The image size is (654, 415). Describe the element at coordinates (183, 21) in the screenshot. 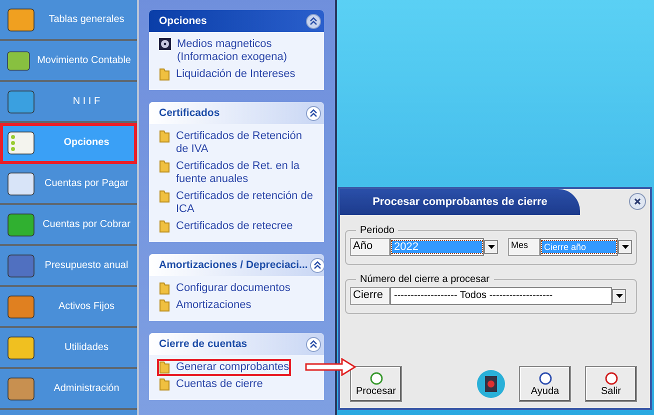

I see `panel-title: Opciones` at that location.